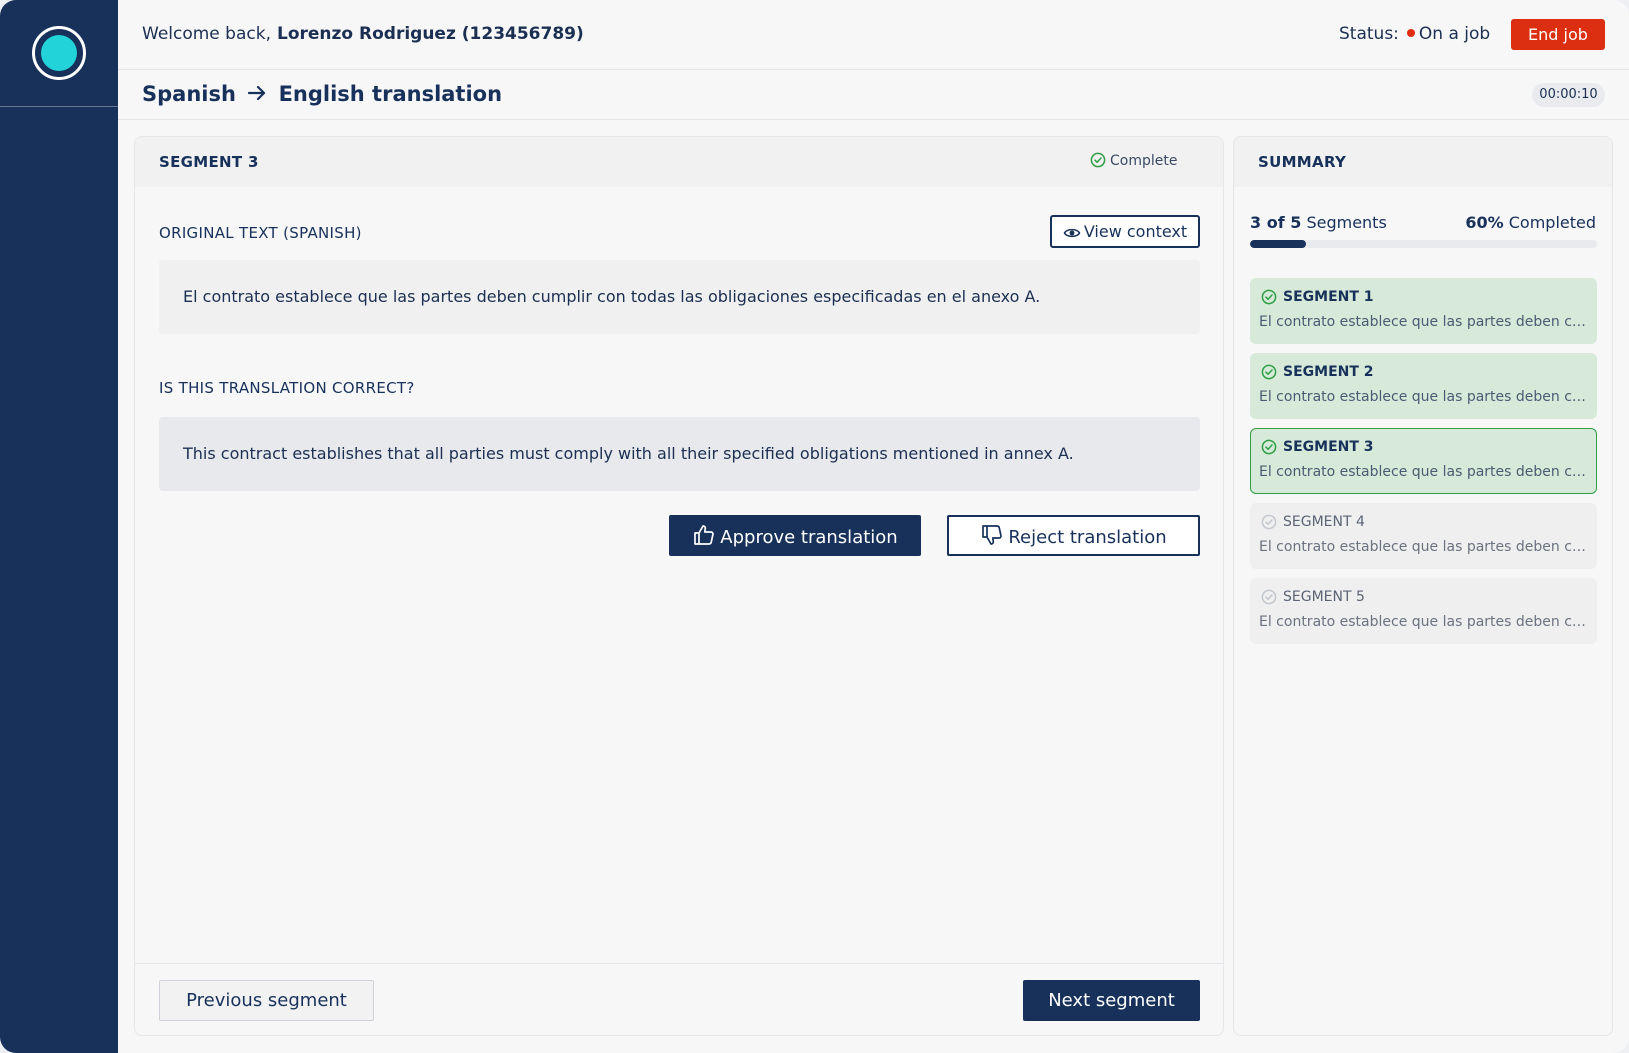 Image resolution: width=1629 pixels, height=1053 pixels. I want to click on summary-segment-name: SEGMENT 2, so click(1424, 372).